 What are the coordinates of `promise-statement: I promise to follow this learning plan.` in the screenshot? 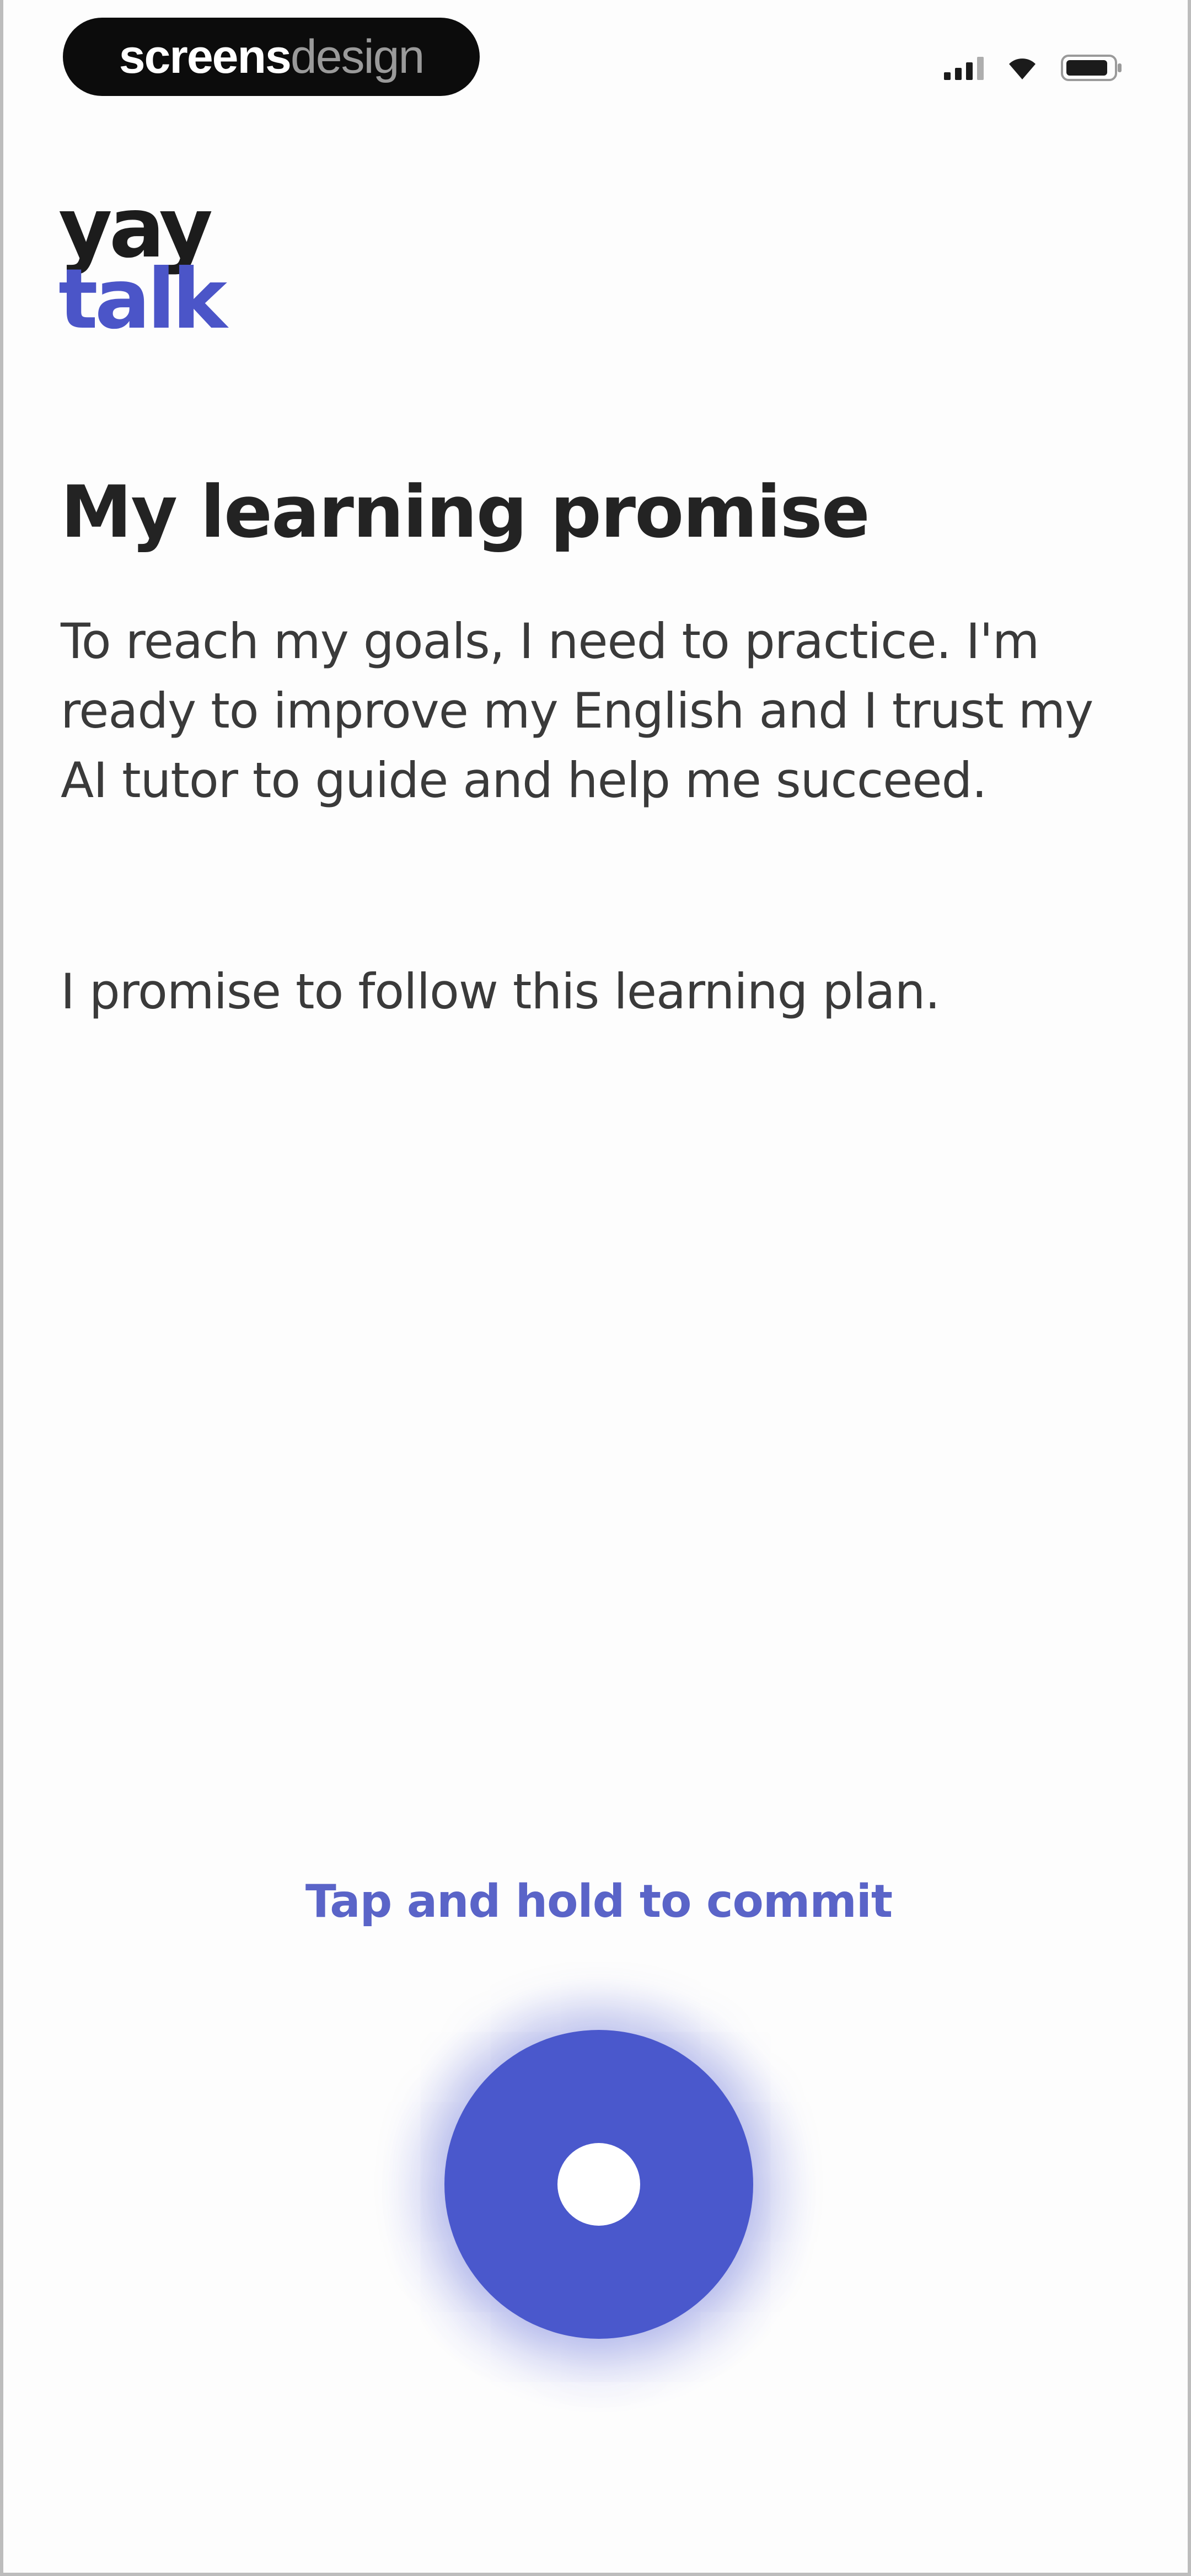 It's located at (501, 991).